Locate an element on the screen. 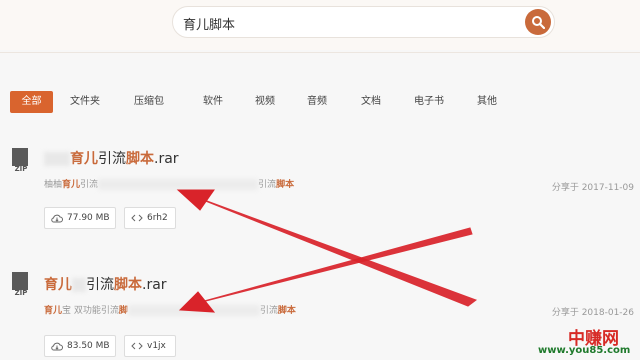 The height and width of the screenshot is (360, 640). search-input is located at coordinates (343, 23).